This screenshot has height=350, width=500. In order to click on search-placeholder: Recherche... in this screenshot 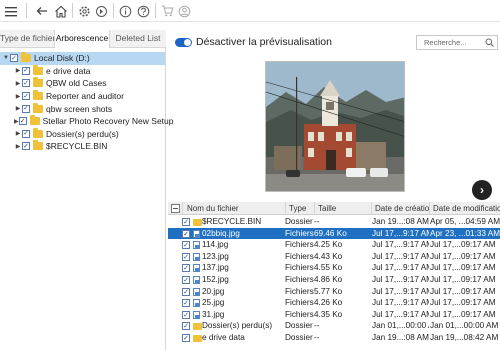, I will do `click(445, 42)`.